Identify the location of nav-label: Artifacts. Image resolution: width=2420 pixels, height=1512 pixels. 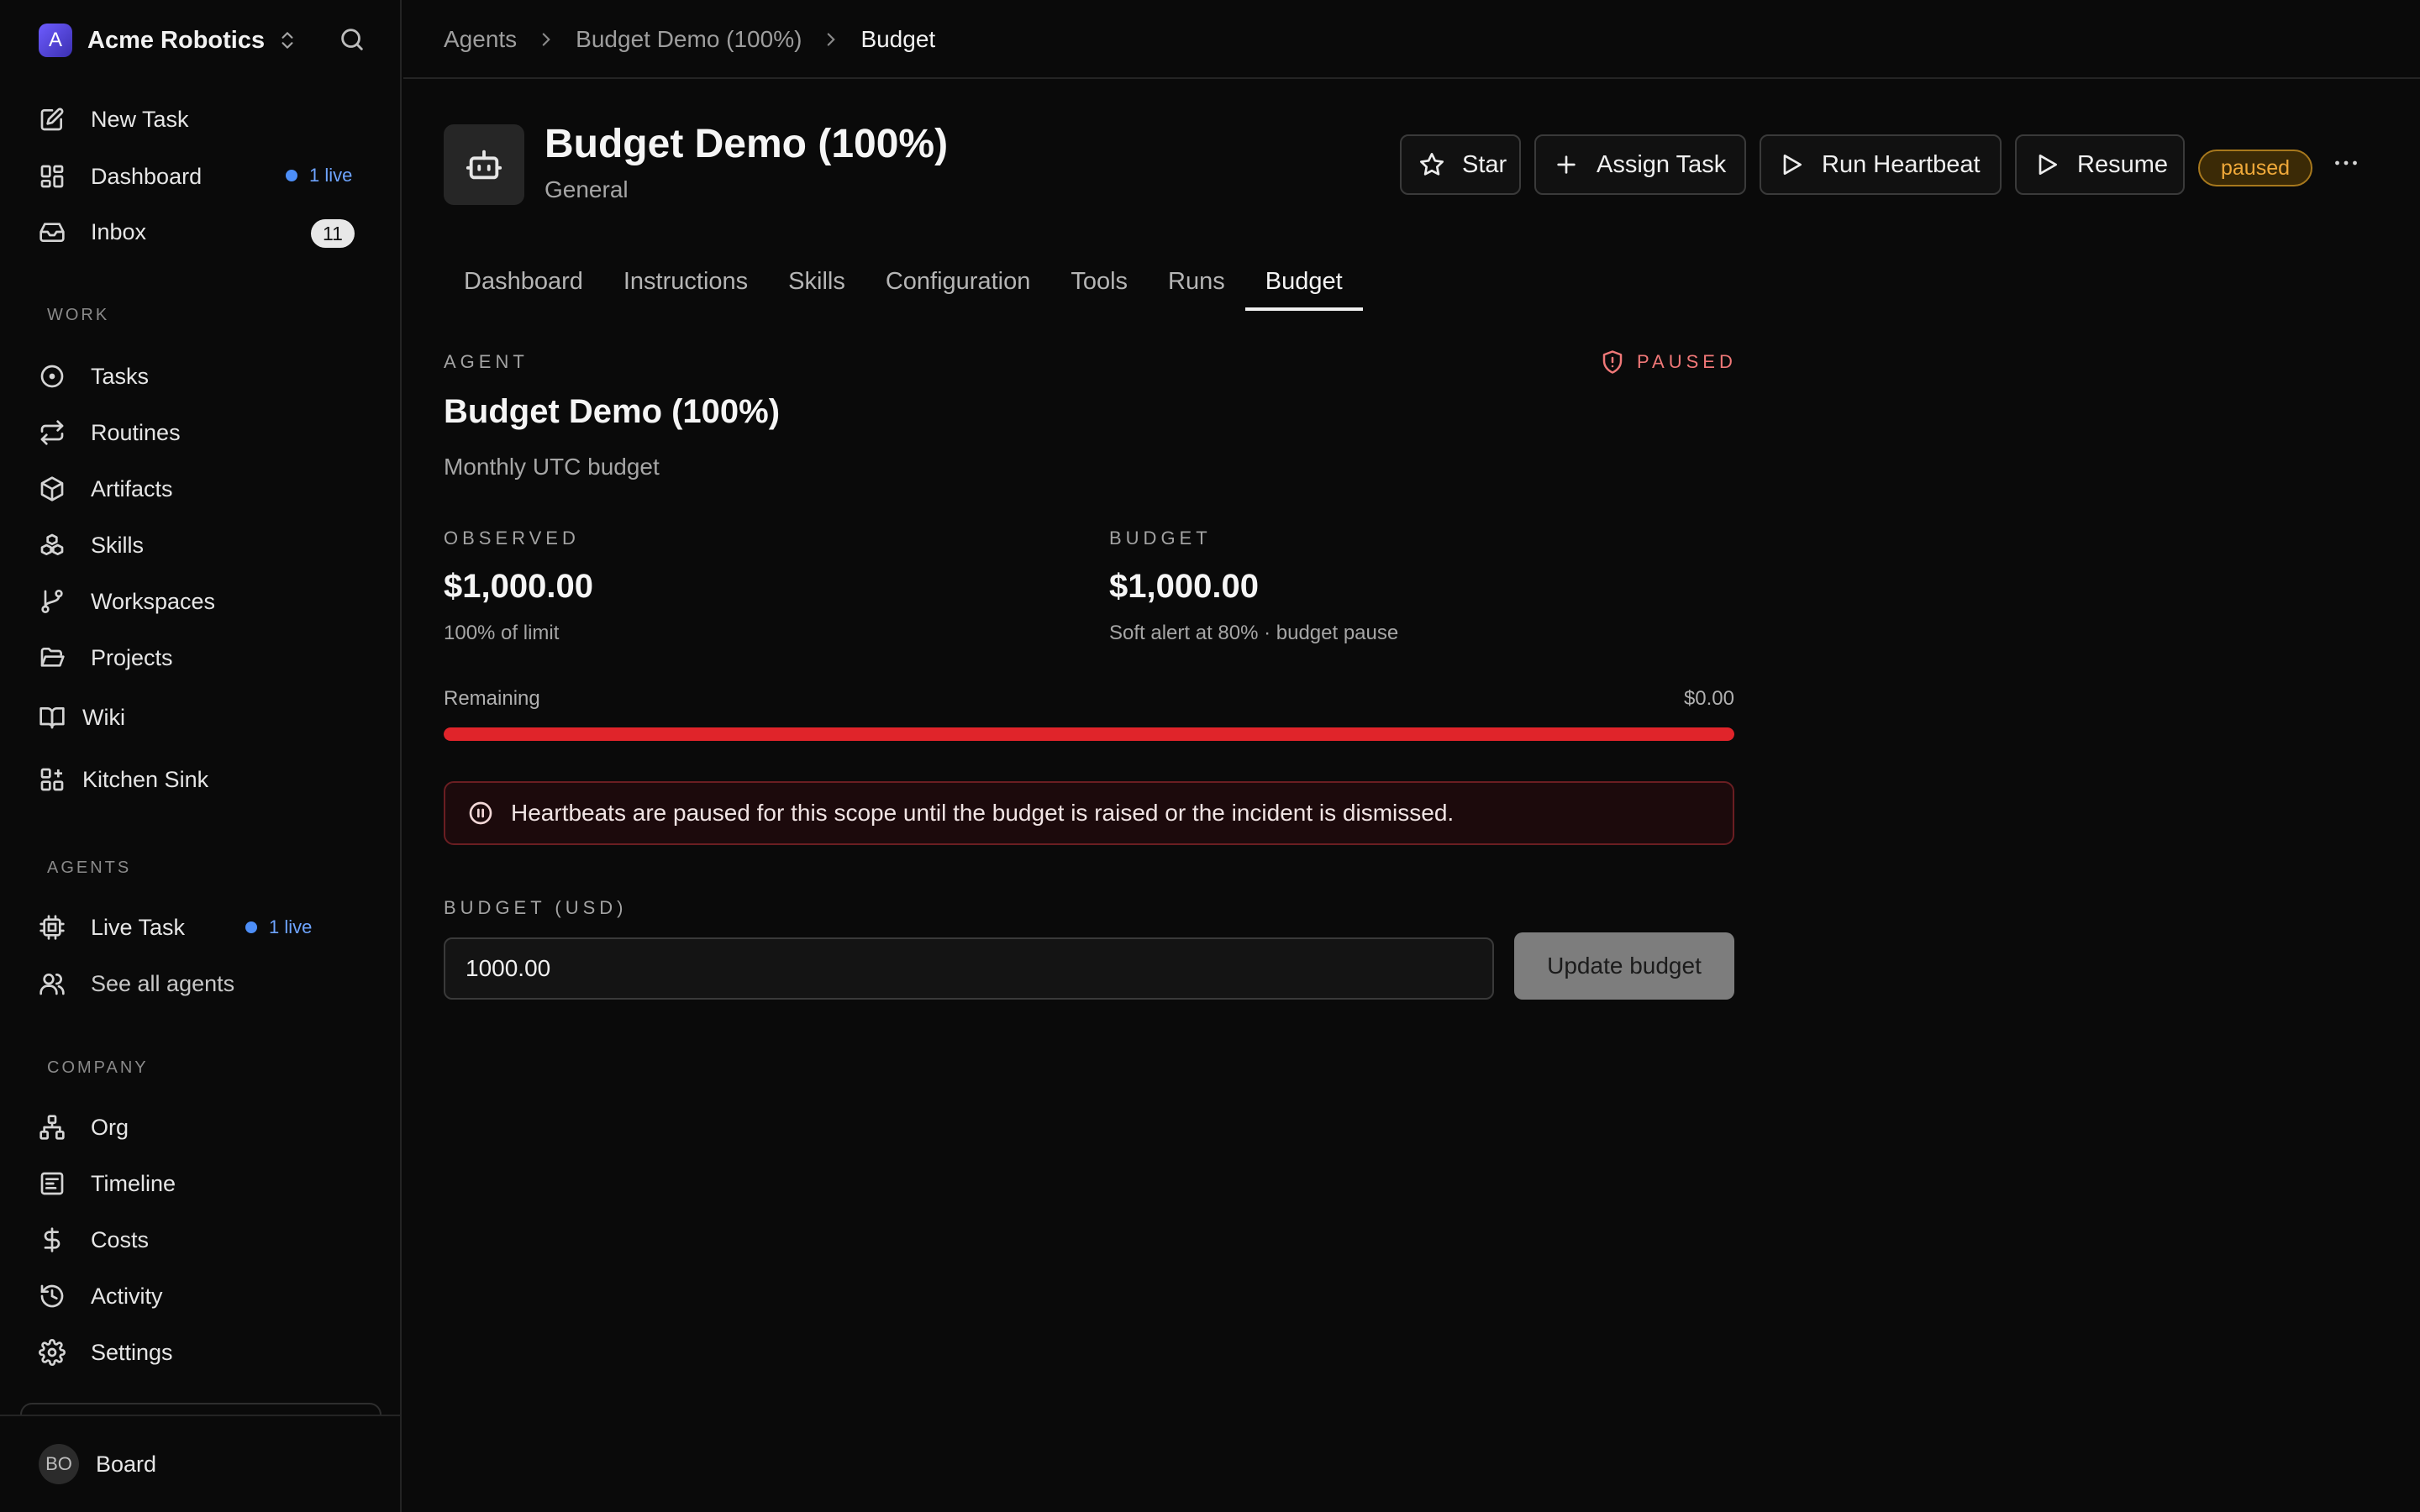
(132, 488).